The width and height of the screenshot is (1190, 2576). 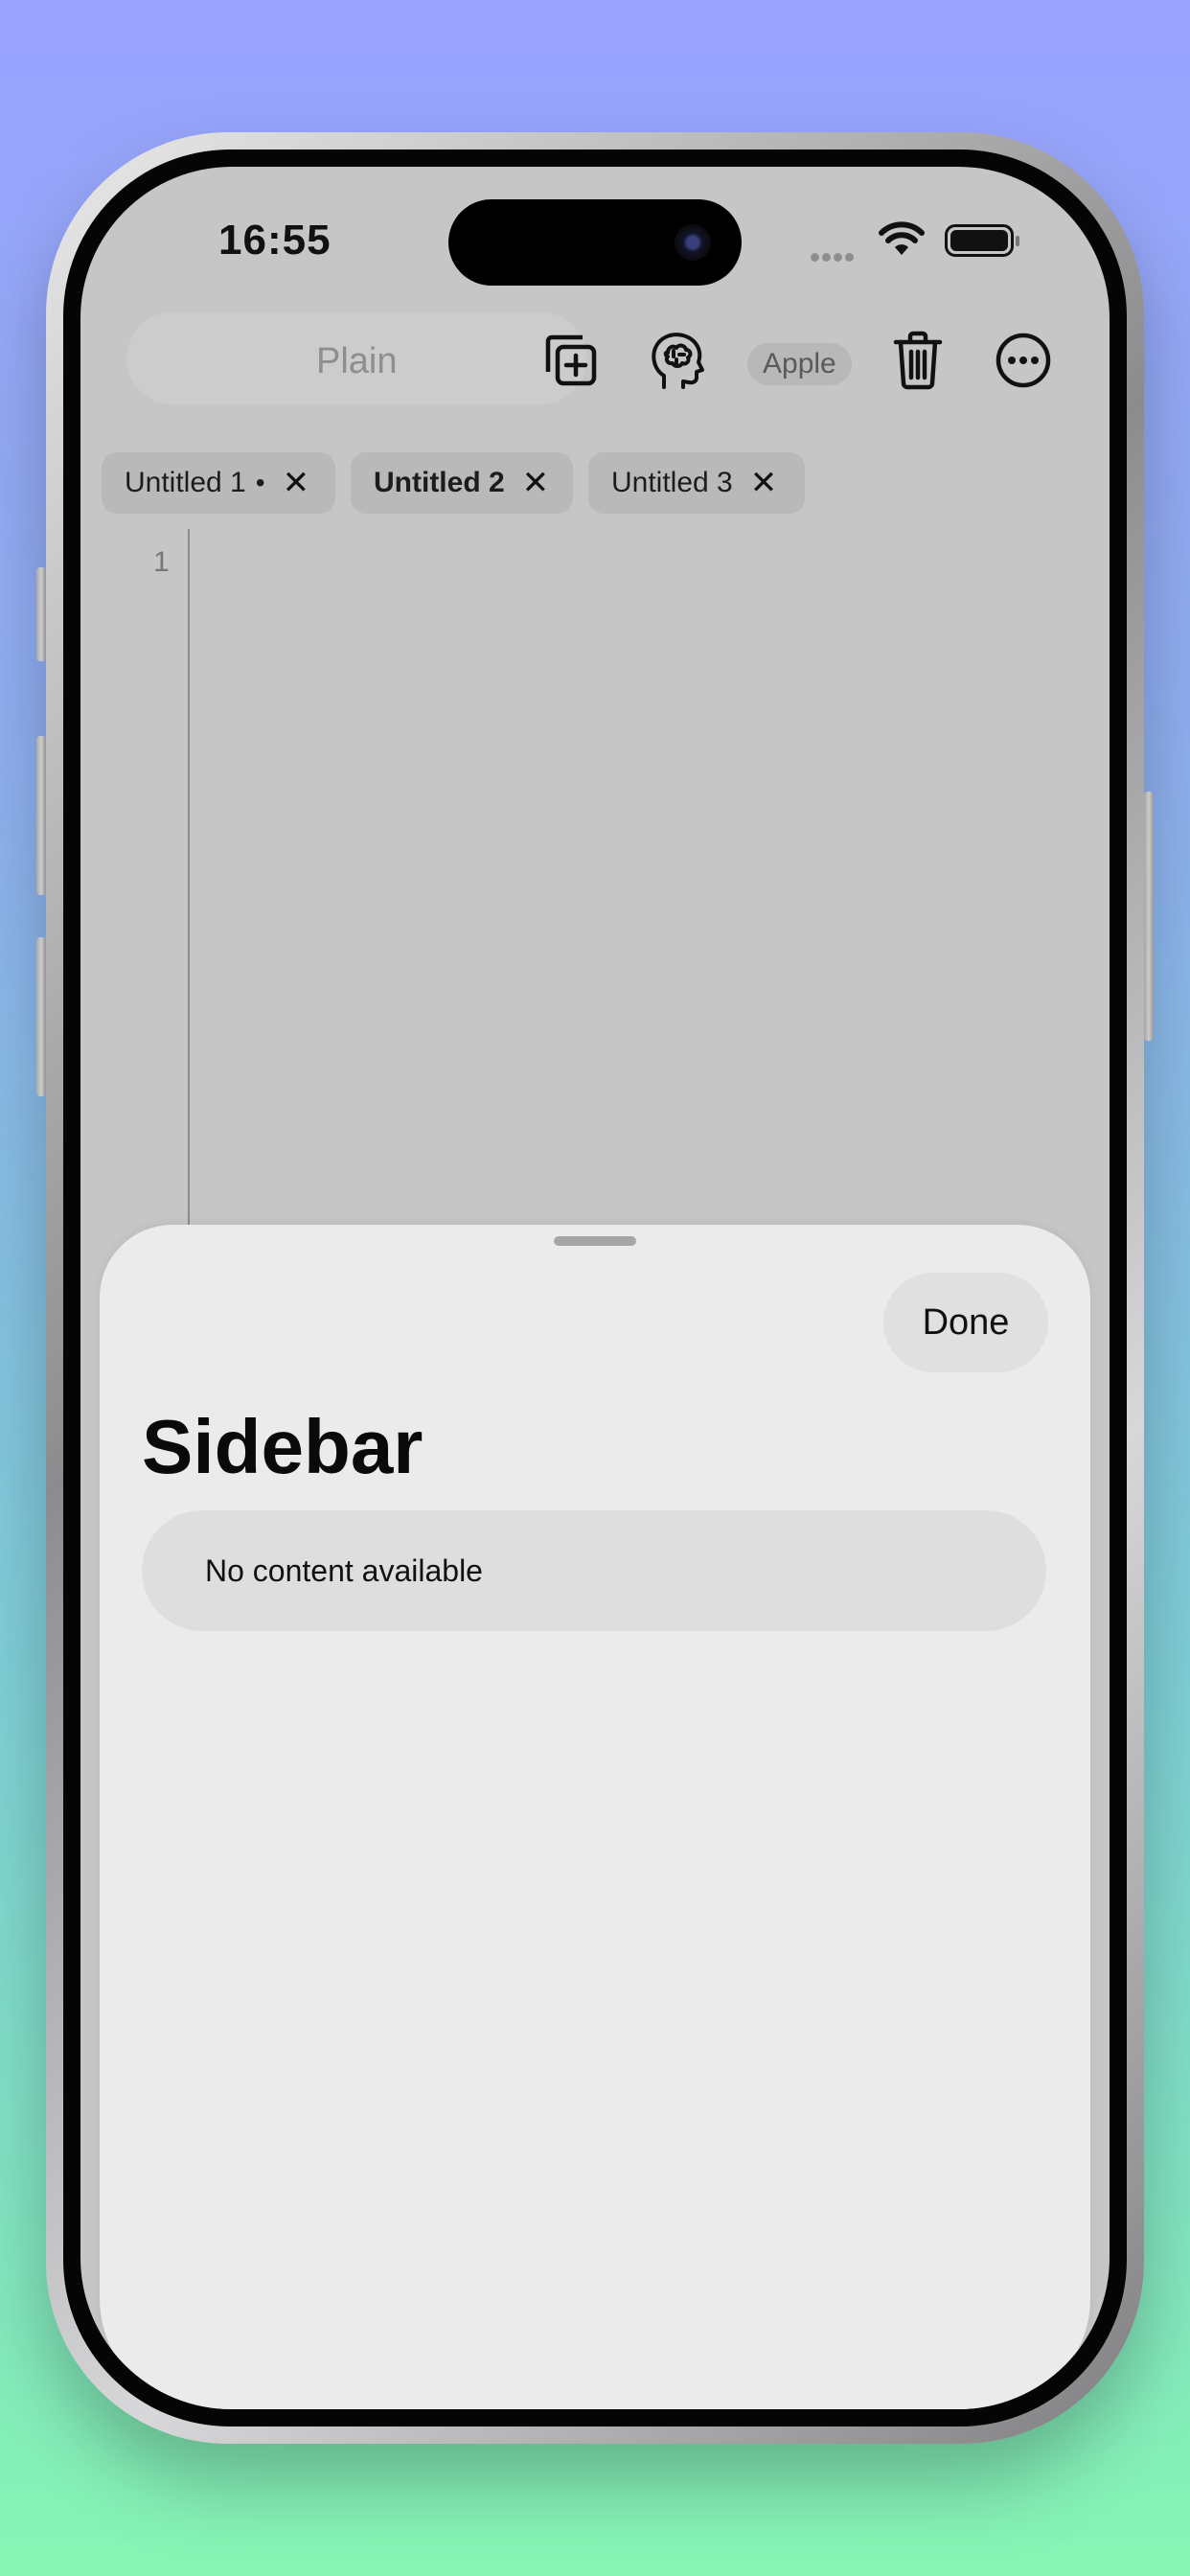 I want to click on sheet-grabber, so click(x=595, y=1241).